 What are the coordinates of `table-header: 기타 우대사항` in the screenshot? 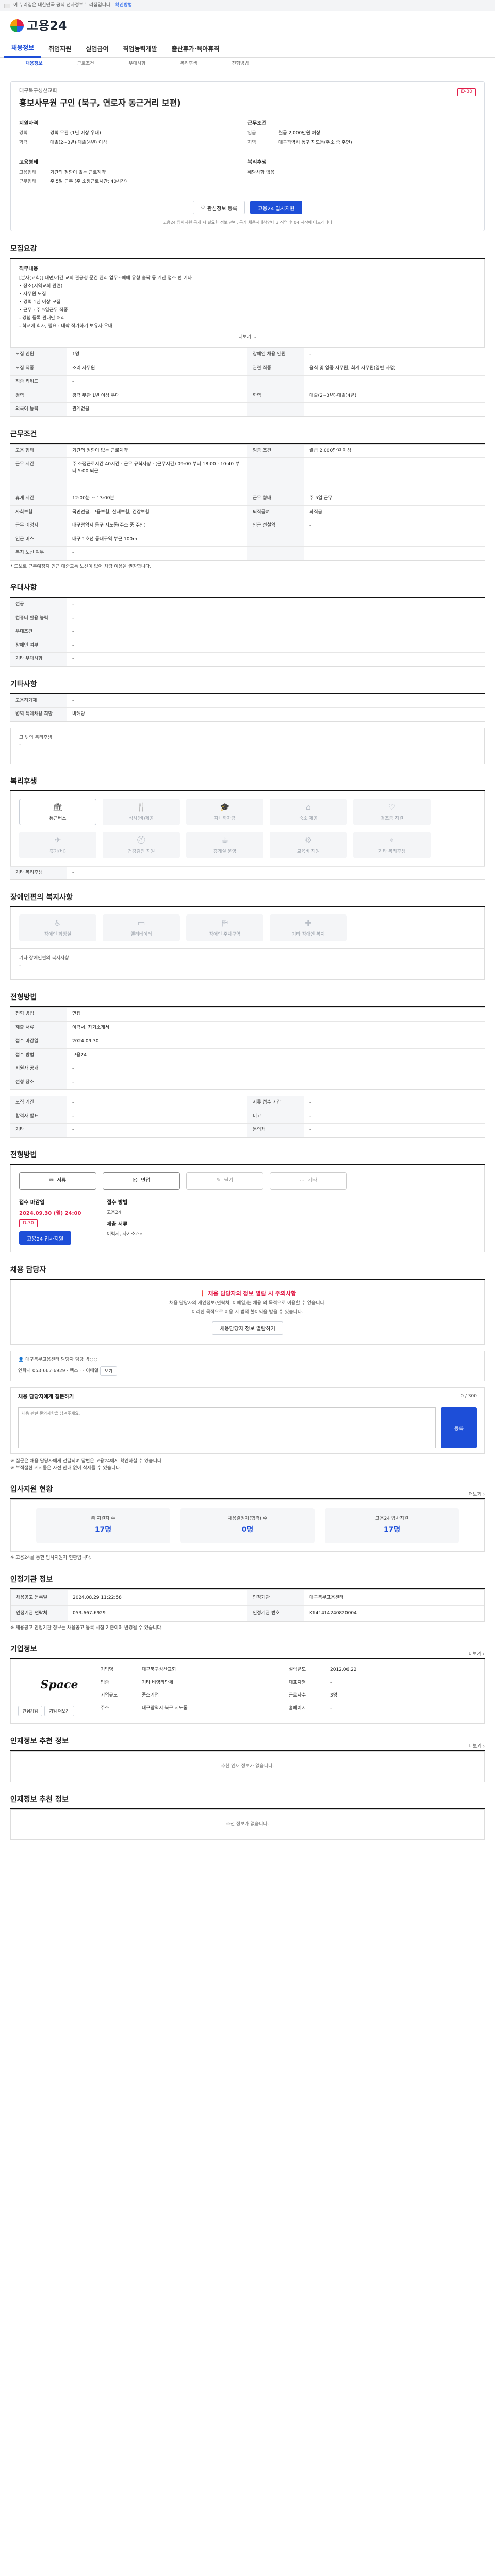 It's located at (38, 659).